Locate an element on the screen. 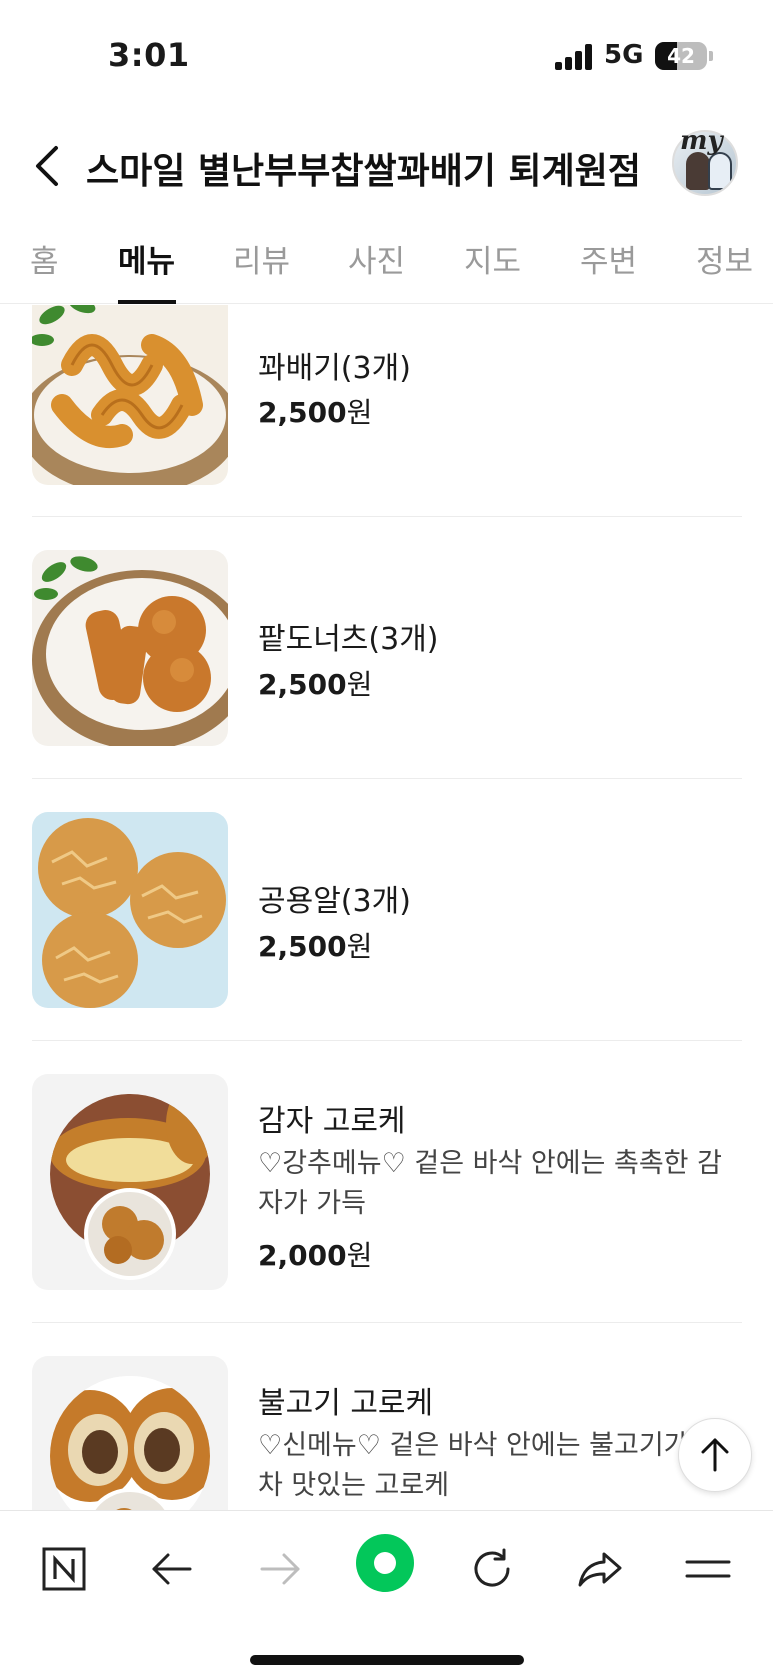 This screenshot has width=773, height=1676. status-bar: 3:01 5G 42 is located at coordinates (386, 55).